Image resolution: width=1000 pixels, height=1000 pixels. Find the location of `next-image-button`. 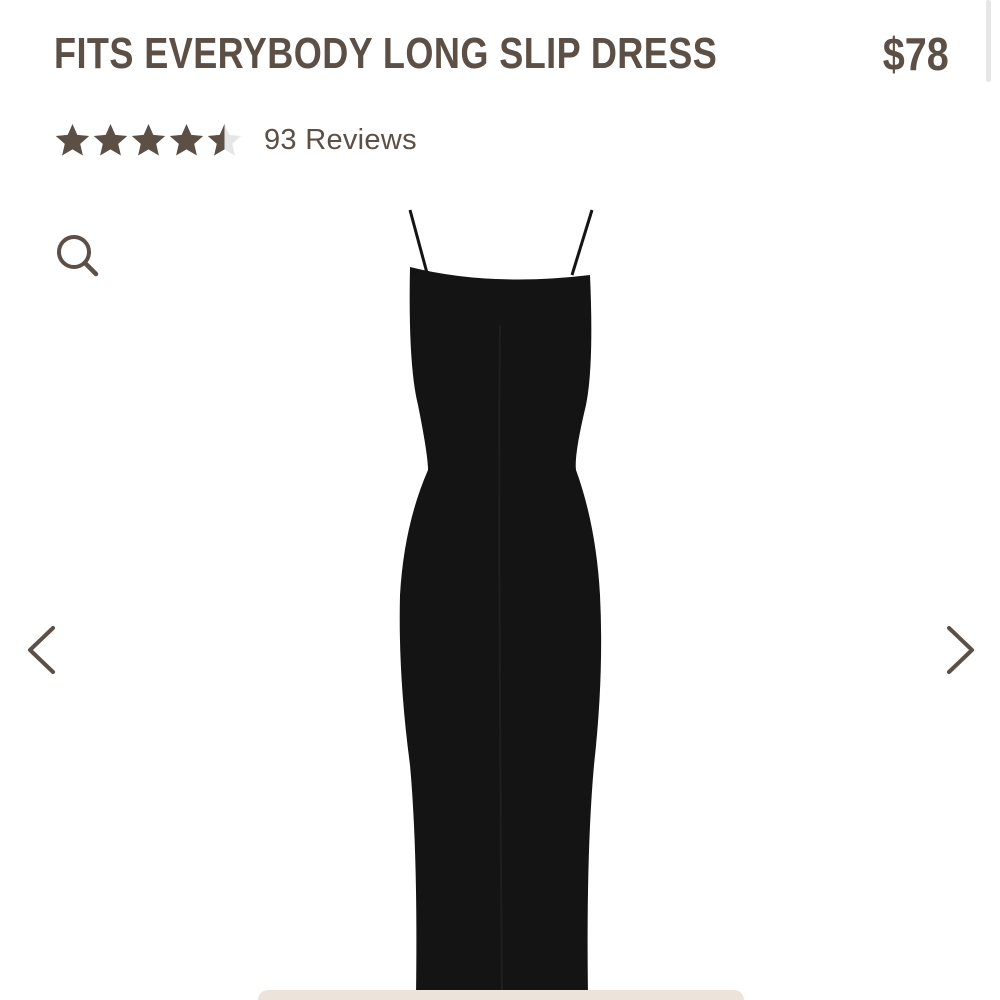

next-image-button is located at coordinates (960, 650).